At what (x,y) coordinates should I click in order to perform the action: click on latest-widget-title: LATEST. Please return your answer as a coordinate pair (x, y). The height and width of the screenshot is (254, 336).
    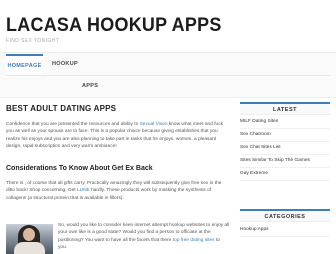
    Looking at the image, I should click on (285, 108).